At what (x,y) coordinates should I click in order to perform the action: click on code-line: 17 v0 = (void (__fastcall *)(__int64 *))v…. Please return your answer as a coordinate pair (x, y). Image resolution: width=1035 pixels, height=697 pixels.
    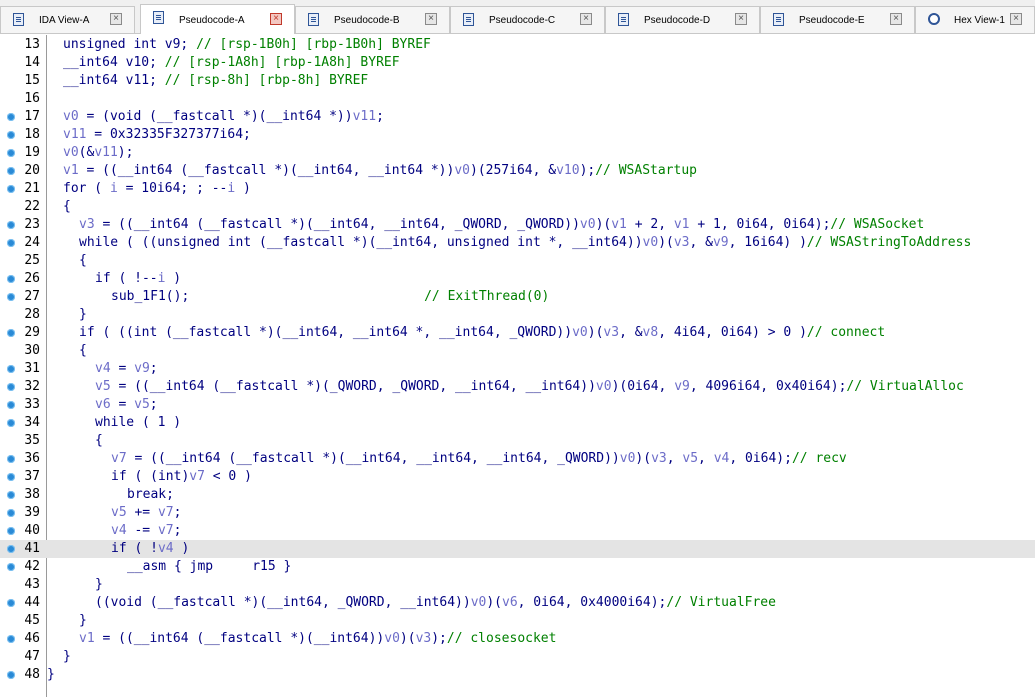
    Looking at the image, I should click on (517, 117).